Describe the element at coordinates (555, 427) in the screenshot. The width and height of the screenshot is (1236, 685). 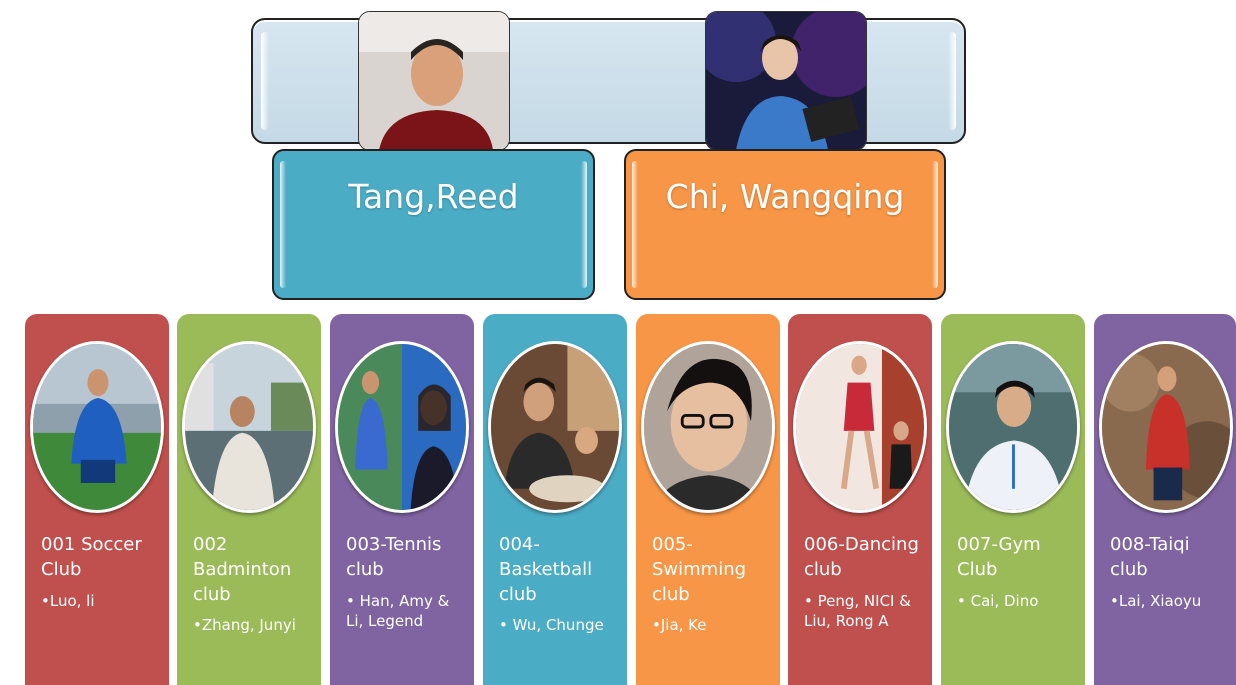
I see `club-photo-basketball` at that location.